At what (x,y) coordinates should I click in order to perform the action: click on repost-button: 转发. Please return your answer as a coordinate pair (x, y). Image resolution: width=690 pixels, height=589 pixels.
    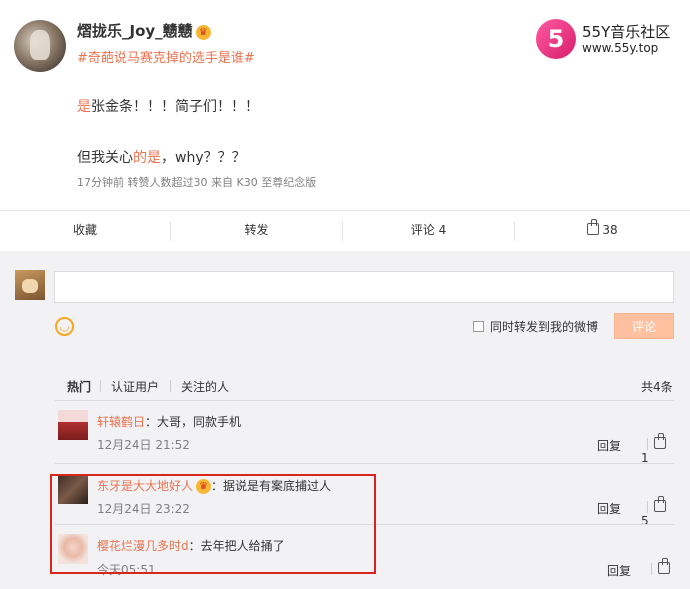
    Looking at the image, I should click on (256, 231).